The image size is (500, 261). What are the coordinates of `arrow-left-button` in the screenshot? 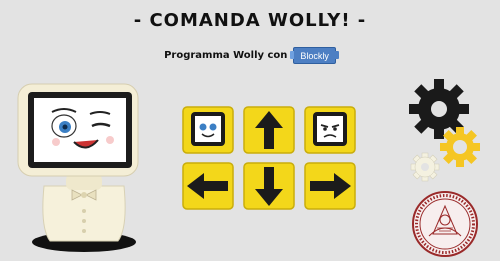 It's located at (208, 186).